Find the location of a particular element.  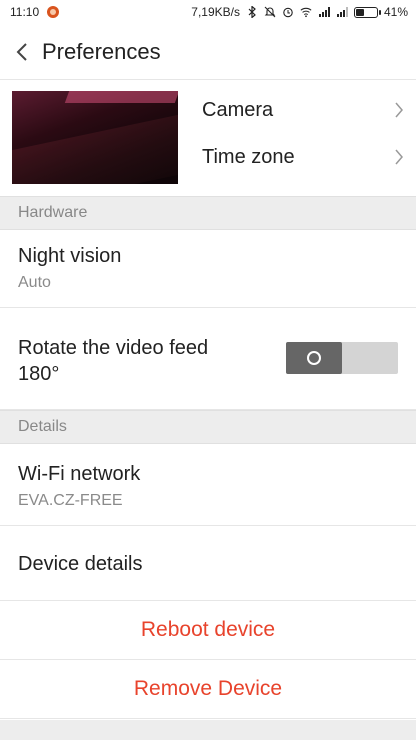

rotate-title-line2: 180° is located at coordinates (39, 374).